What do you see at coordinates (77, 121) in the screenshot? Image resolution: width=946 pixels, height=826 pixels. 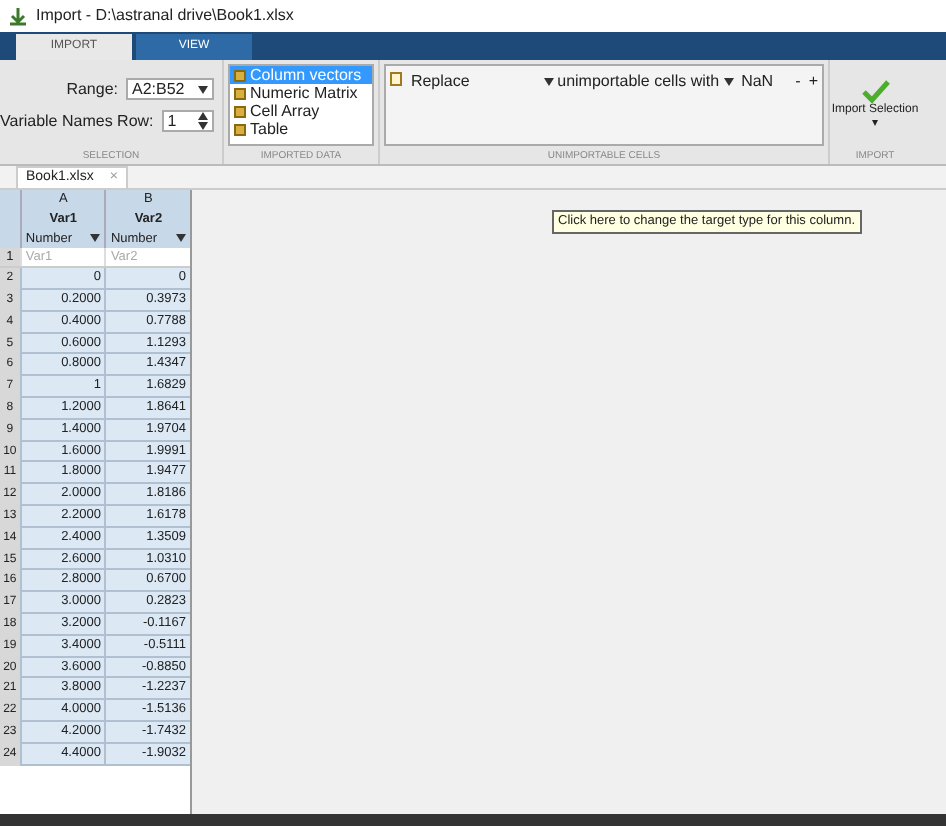 I see `variable-names-label: Variable Names Row:` at bounding box center [77, 121].